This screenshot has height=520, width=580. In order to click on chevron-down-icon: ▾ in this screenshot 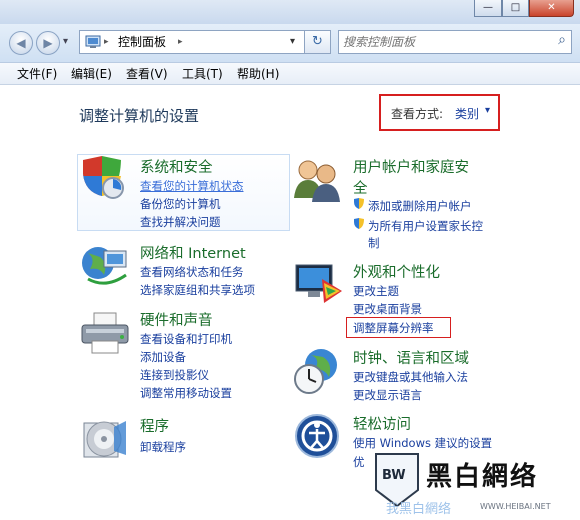, I will do `click(487, 110)`.